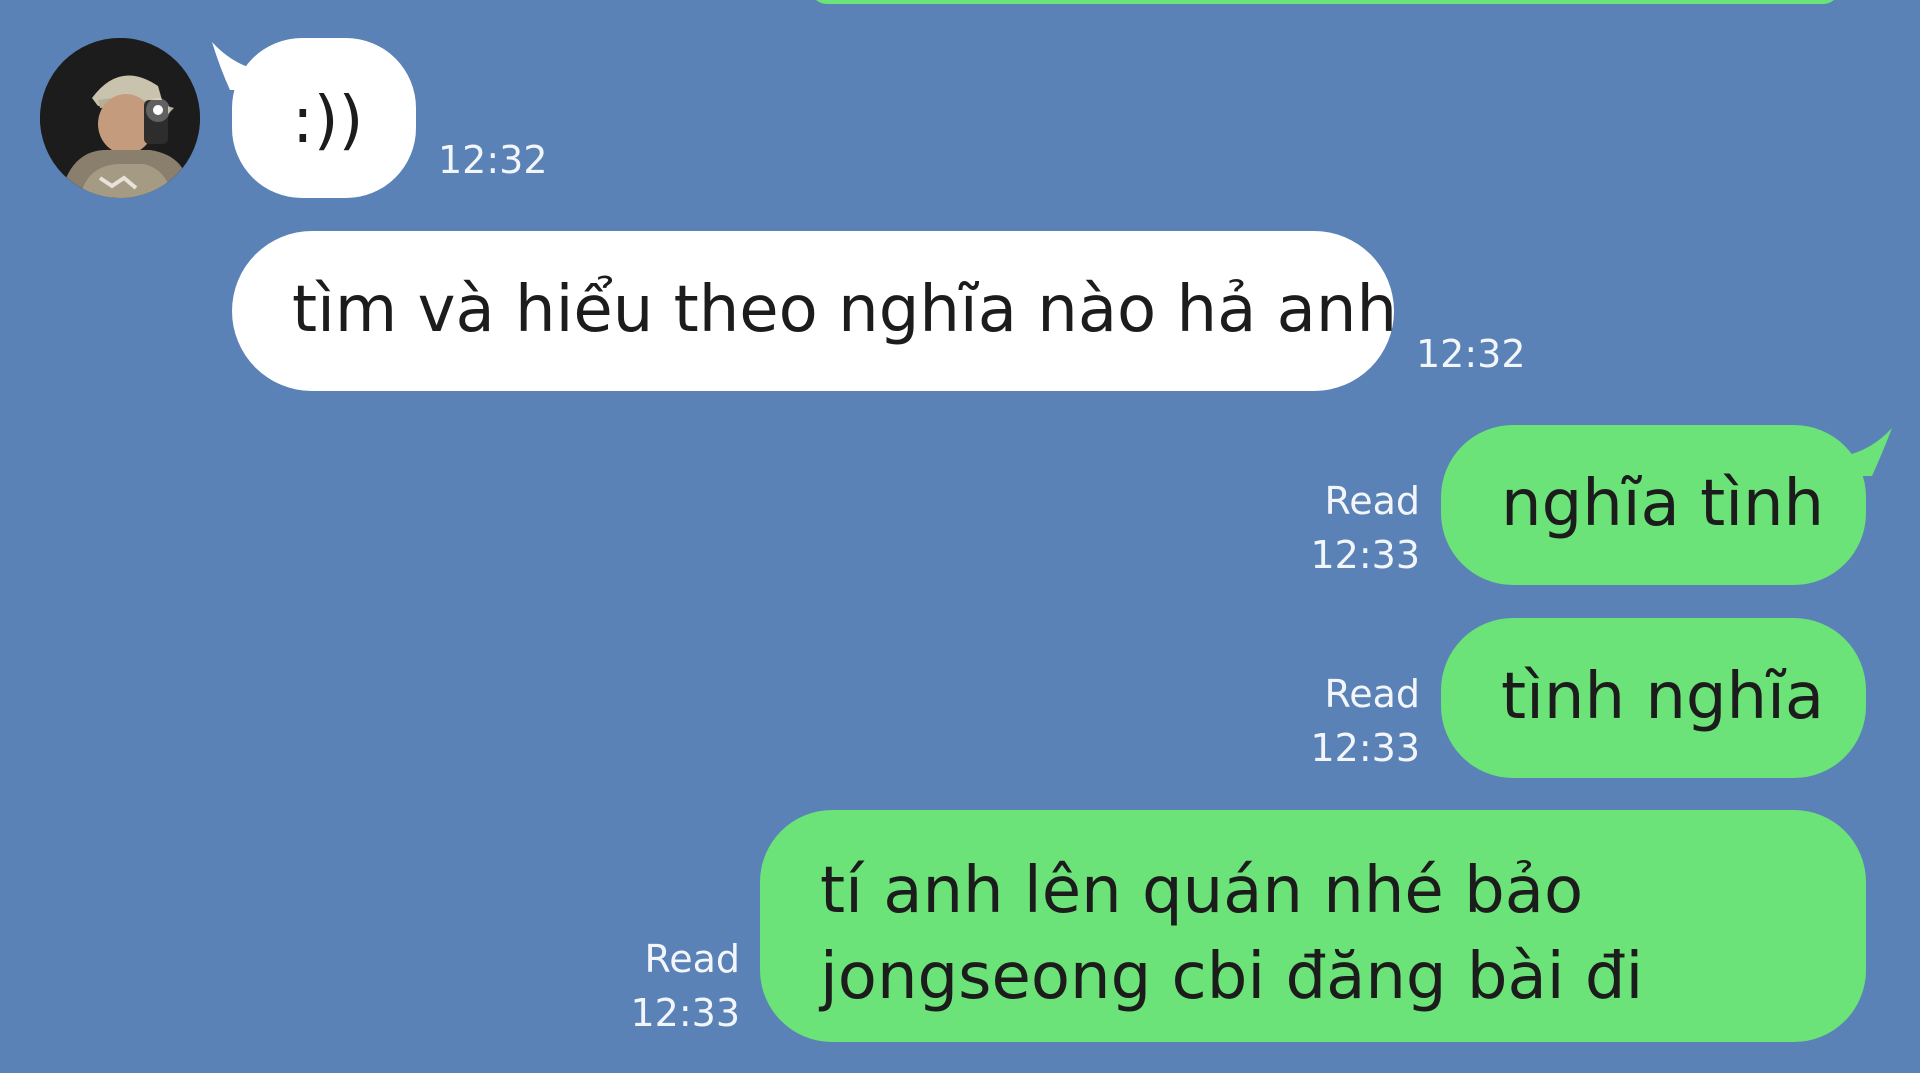 The height and width of the screenshot is (1073, 1920). What do you see at coordinates (1663, 504) in the screenshot?
I see `message-text: nghĩa tình` at bounding box center [1663, 504].